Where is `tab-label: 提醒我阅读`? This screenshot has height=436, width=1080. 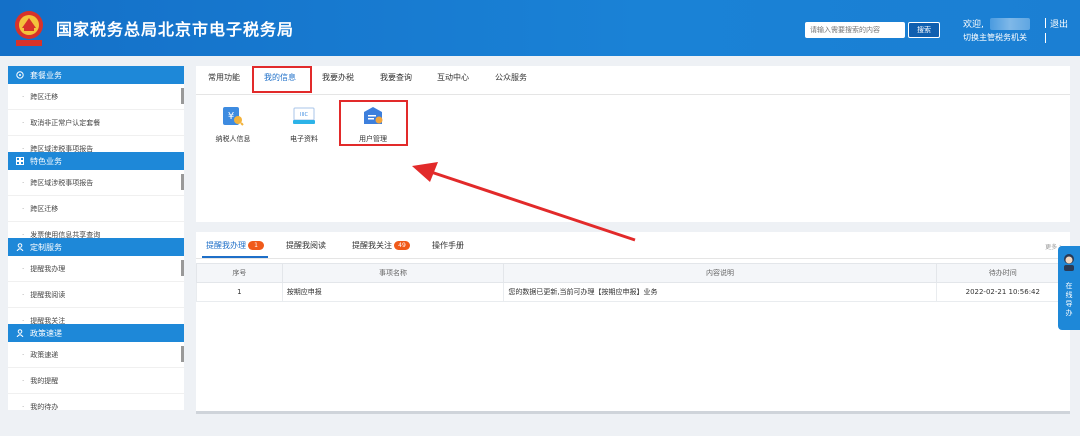
tab-label: 提醒我阅读 is located at coordinates (306, 245).